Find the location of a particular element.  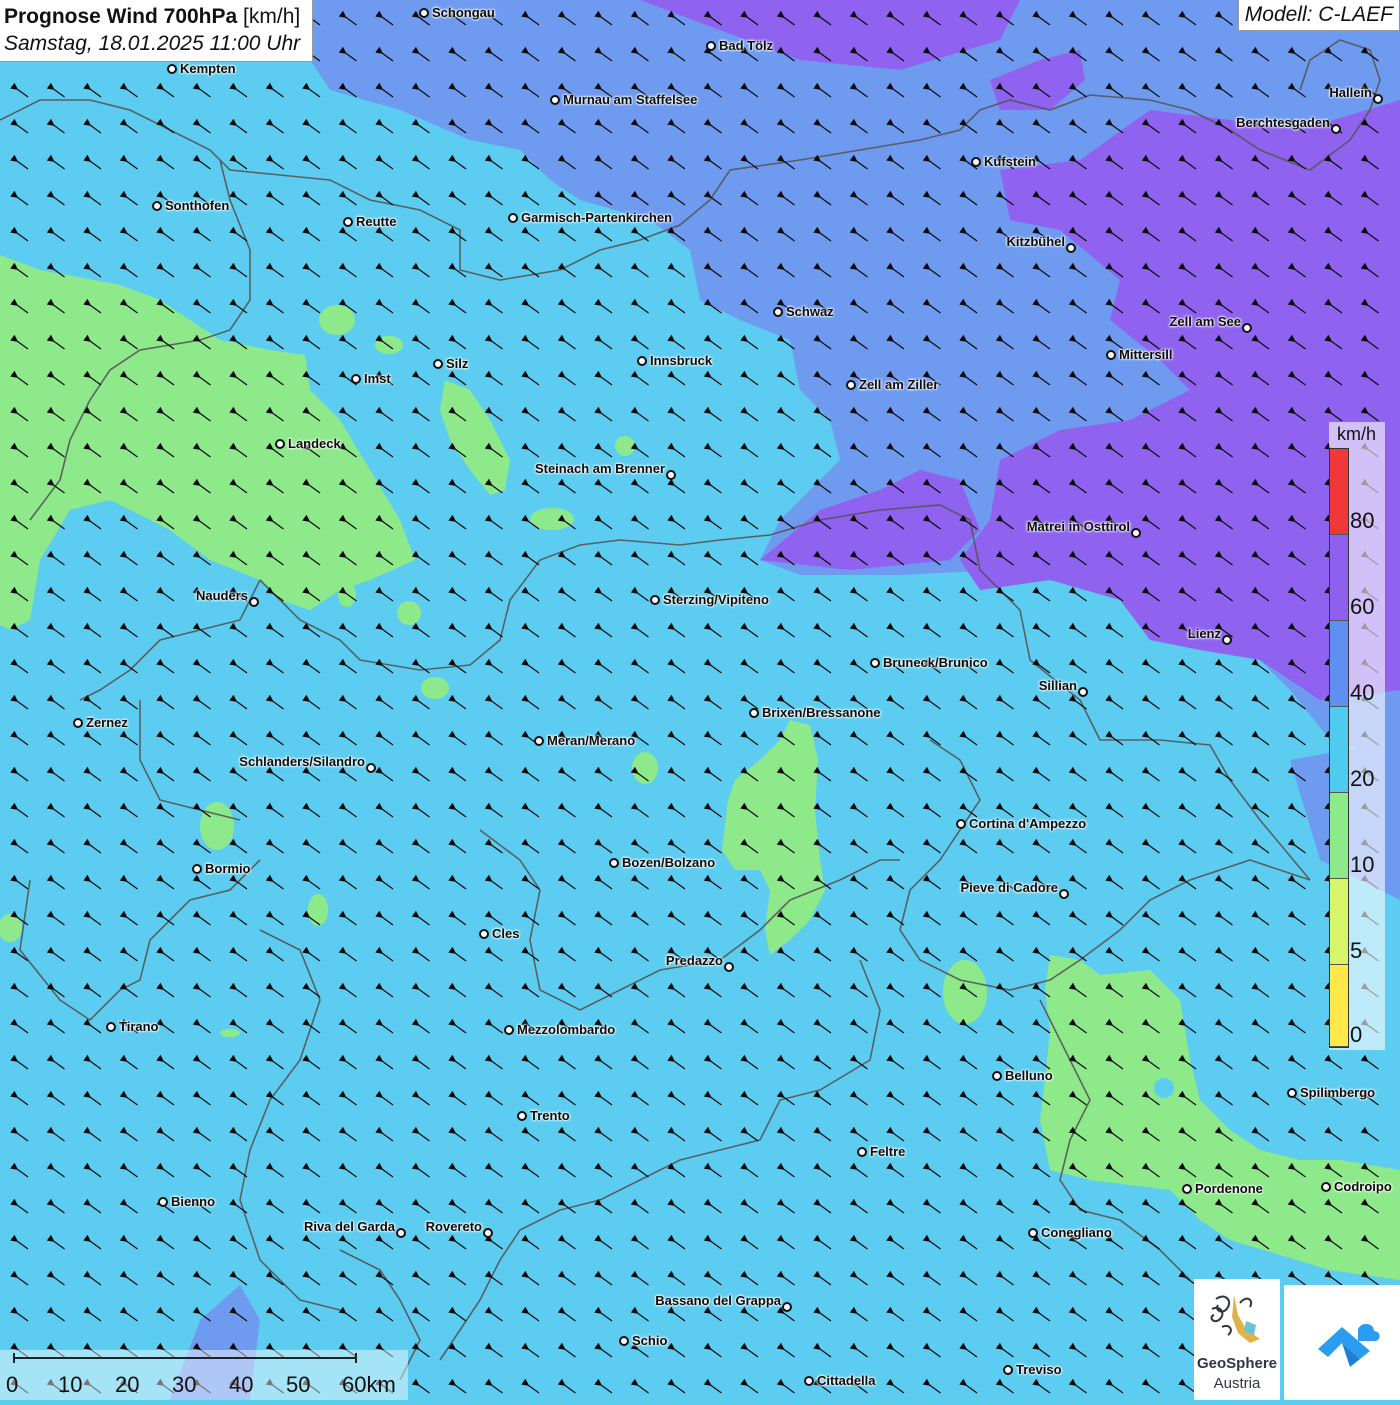

legend-color-bar is located at coordinates (1339, 748).